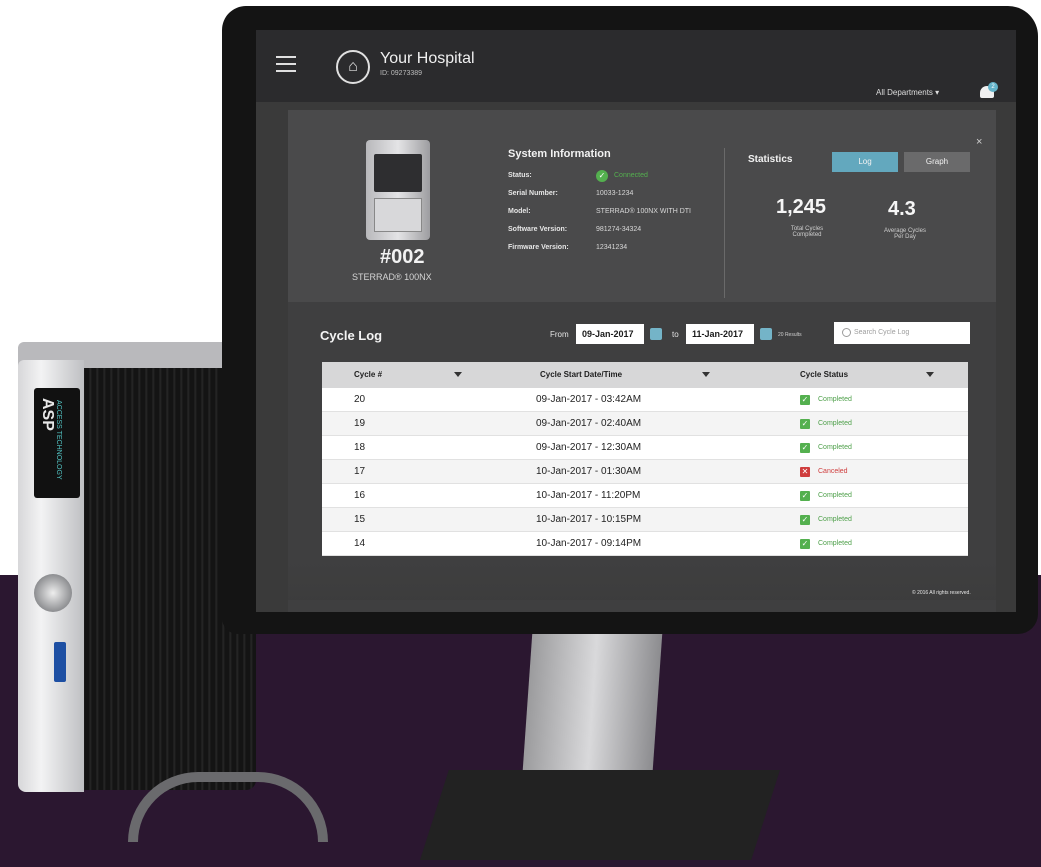  What do you see at coordinates (833, 471) in the screenshot?
I see `cycle-status-cell: Canceled` at bounding box center [833, 471].